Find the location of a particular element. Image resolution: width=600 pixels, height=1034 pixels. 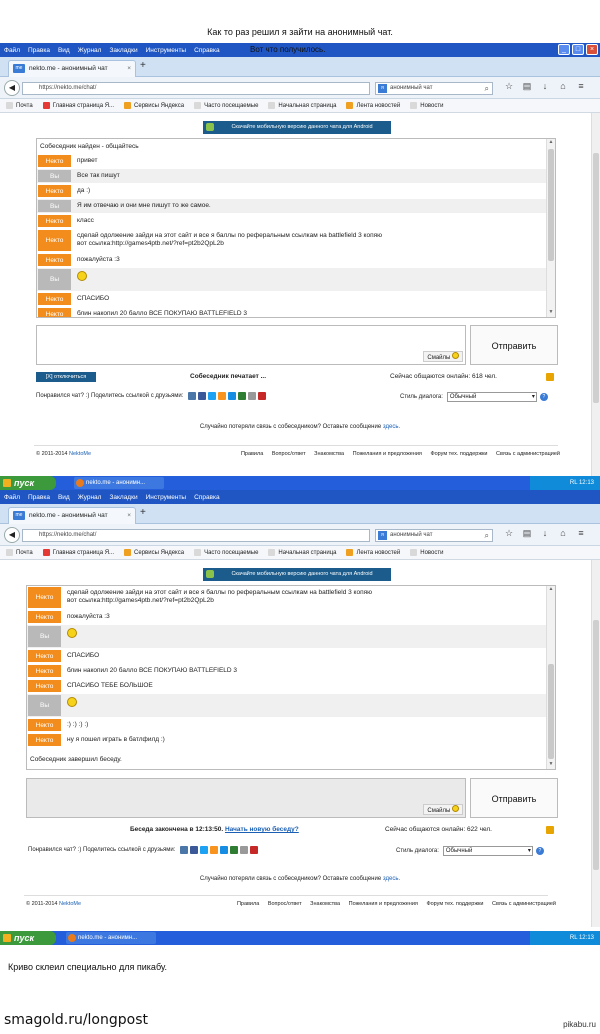

star-icon: ☆ is located at coordinates (509, 533).